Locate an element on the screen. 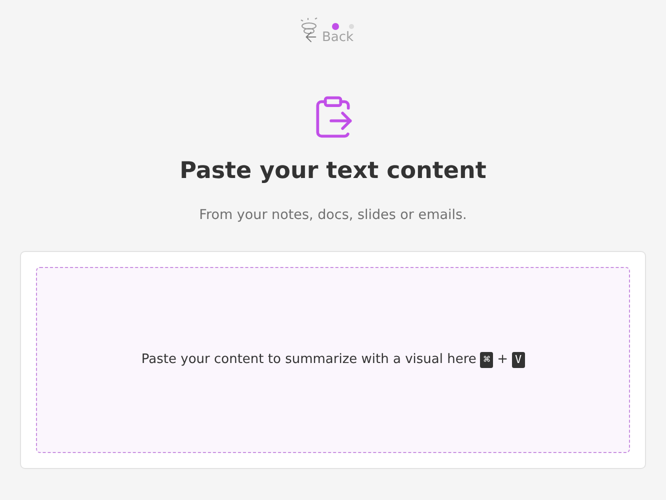 This screenshot has width=666, height=500. plus-sign: + is located at coordinates (502, 360).